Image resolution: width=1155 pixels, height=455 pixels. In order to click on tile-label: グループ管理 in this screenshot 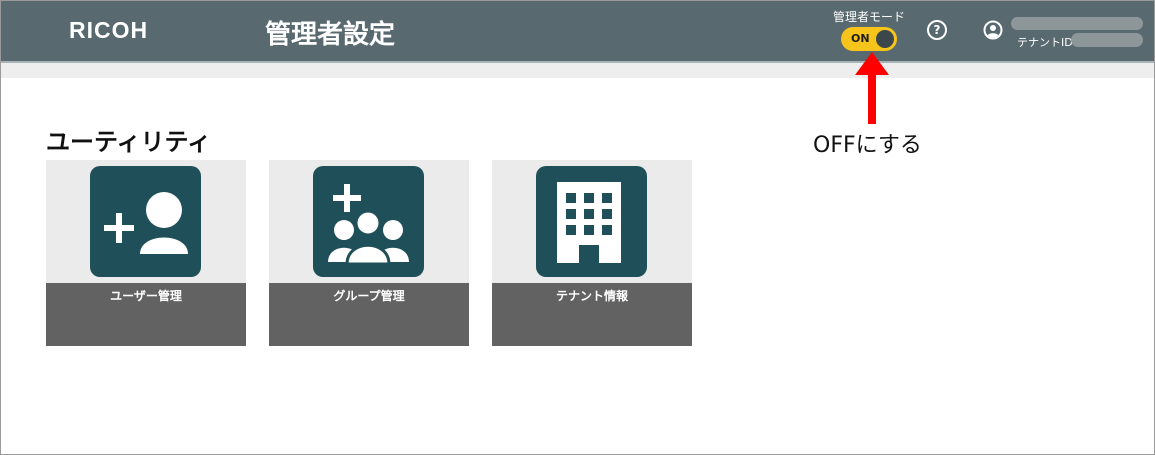, I will do `click(369, 296)`.